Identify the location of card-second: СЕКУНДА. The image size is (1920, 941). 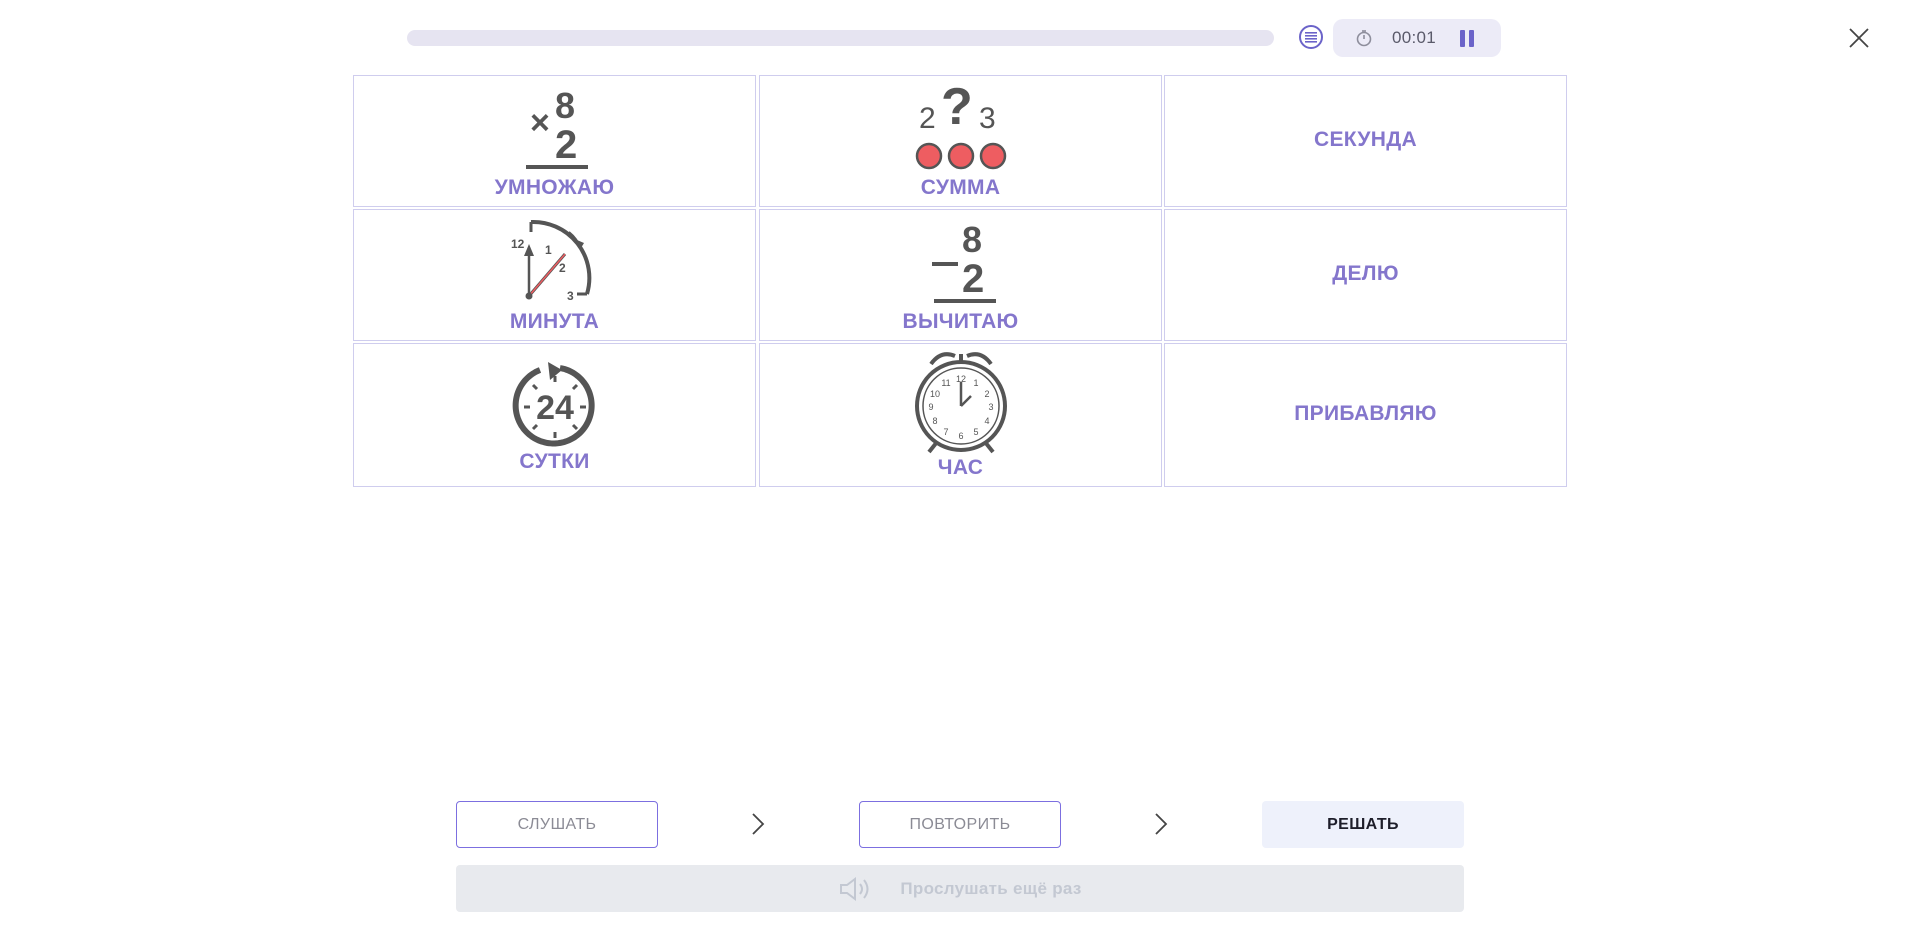
(1365, 141).